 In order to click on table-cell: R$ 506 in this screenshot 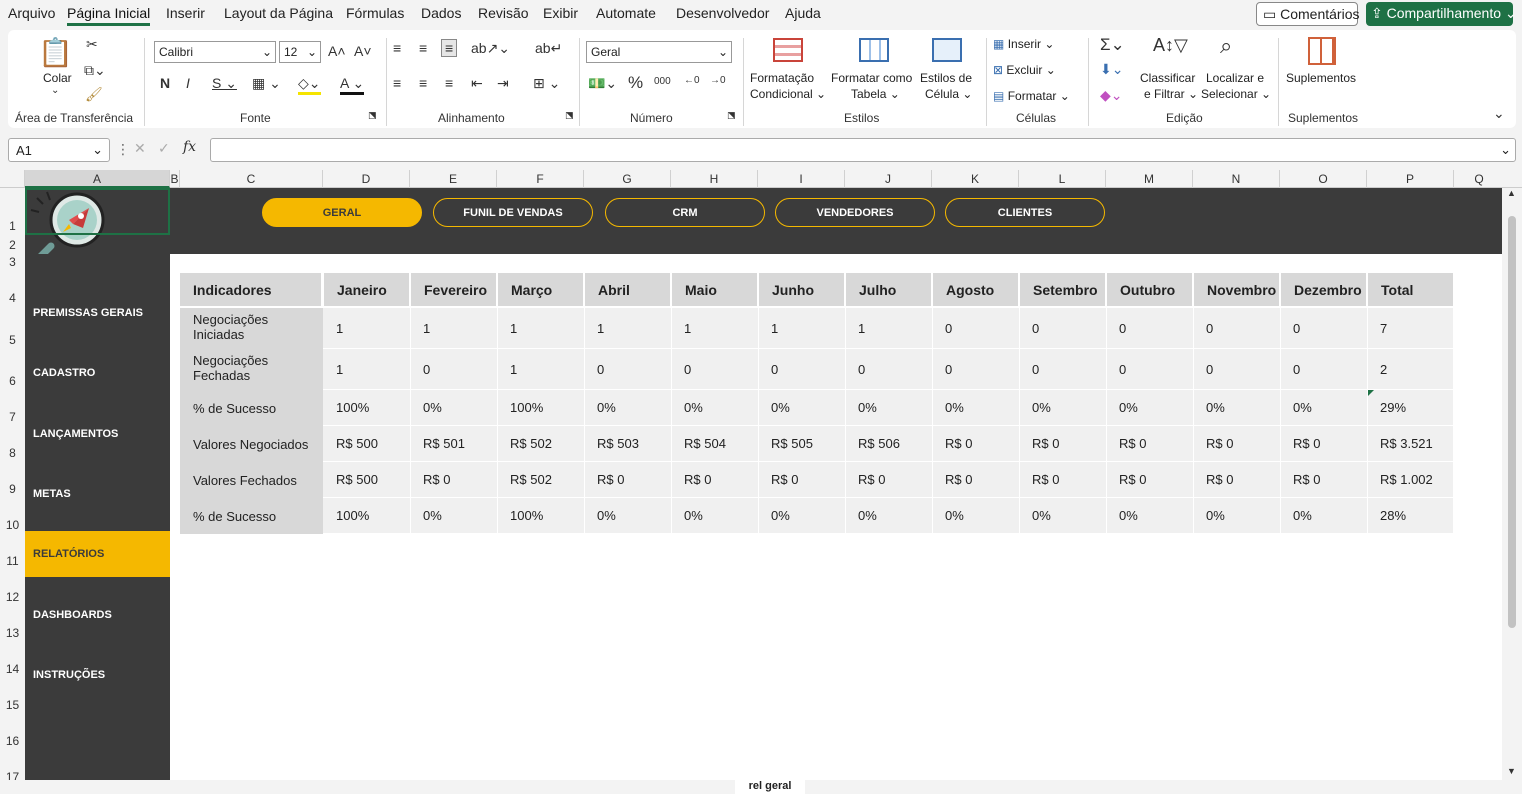, I will do `click(888, 444)`.